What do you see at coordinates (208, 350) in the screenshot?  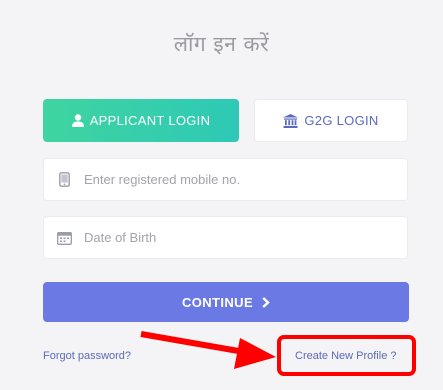 I see `red-arrow-annotation` at bounding box center [208, 350].